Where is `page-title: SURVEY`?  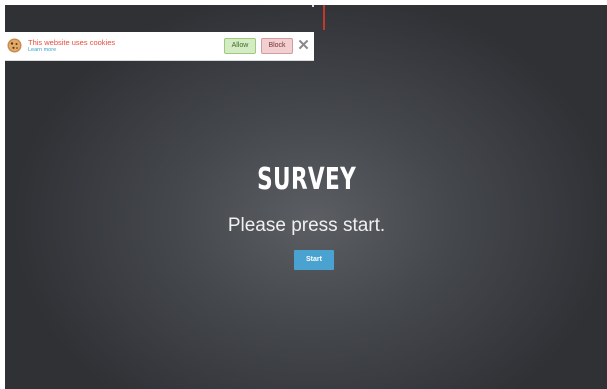 page-title: SURVEY is located at coordinates (307, 179).